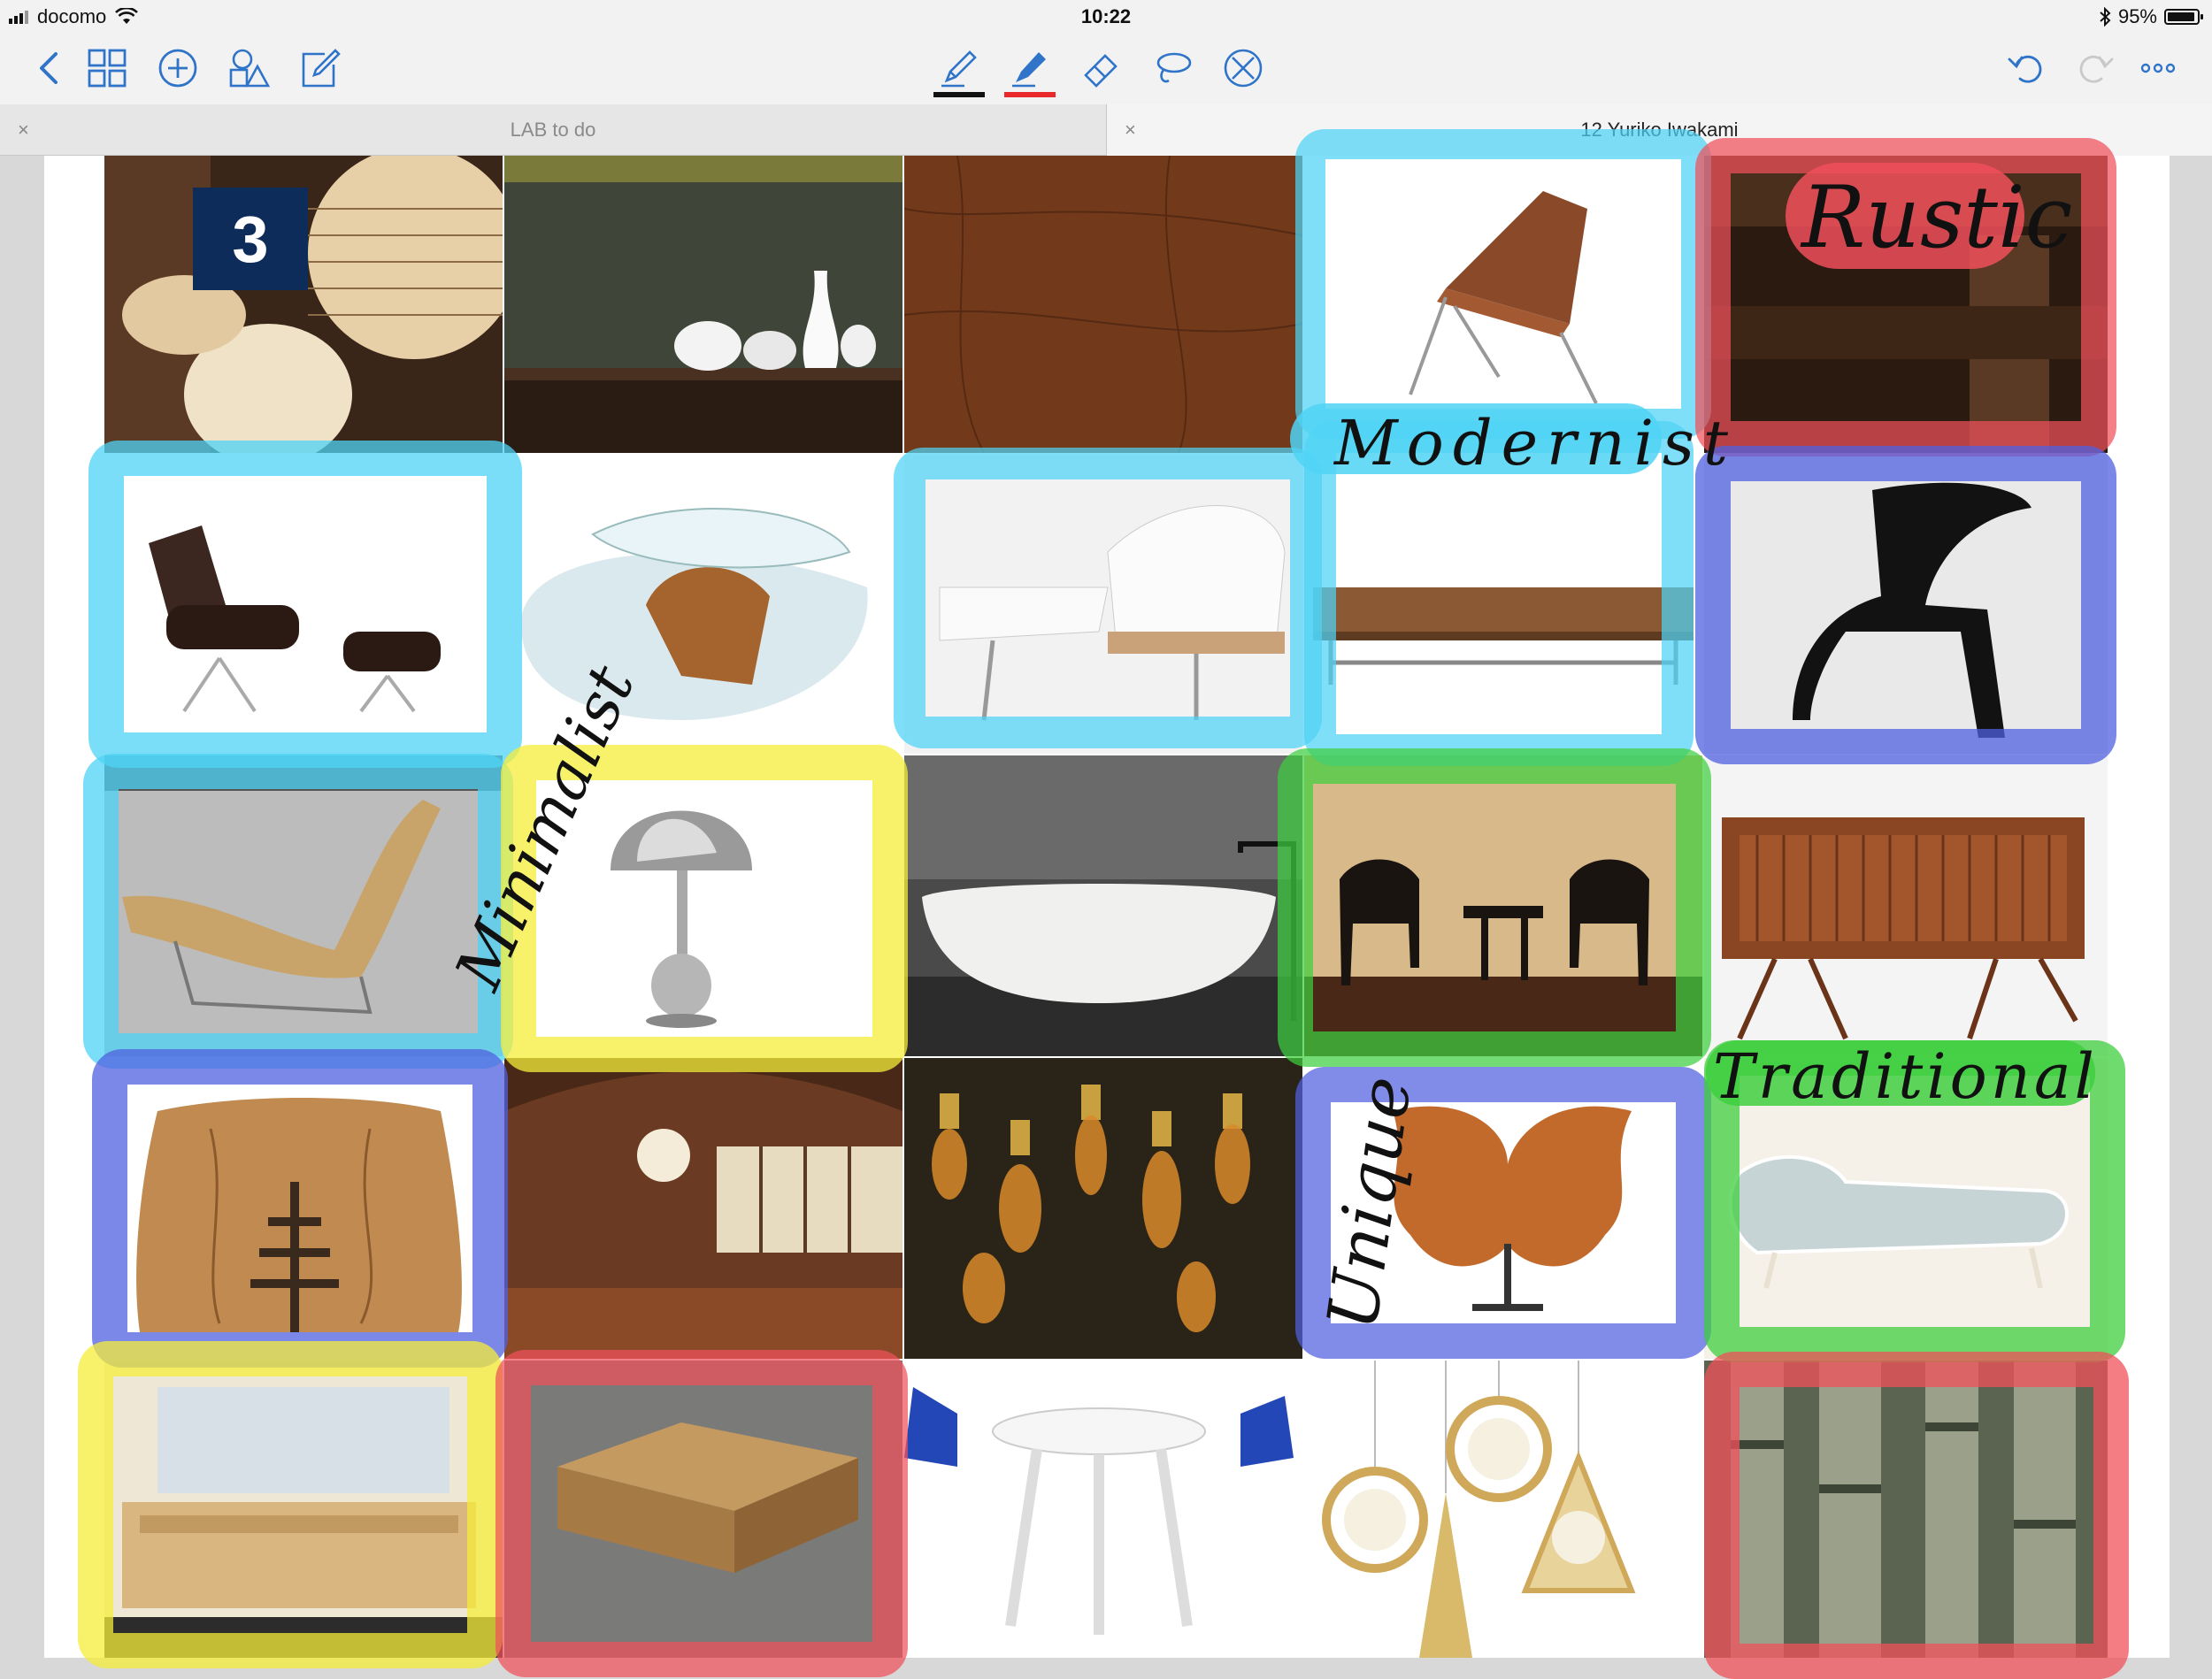  I want to click on bathtub-image, so click(1103, 905).